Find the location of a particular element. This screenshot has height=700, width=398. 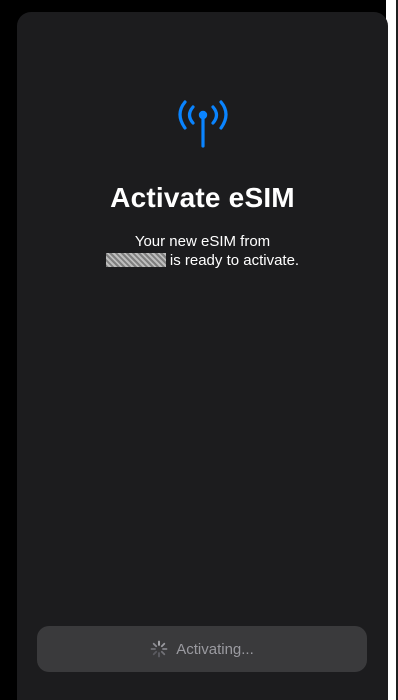

page-title: Activate eSIM is located at coordinates (202, 197).